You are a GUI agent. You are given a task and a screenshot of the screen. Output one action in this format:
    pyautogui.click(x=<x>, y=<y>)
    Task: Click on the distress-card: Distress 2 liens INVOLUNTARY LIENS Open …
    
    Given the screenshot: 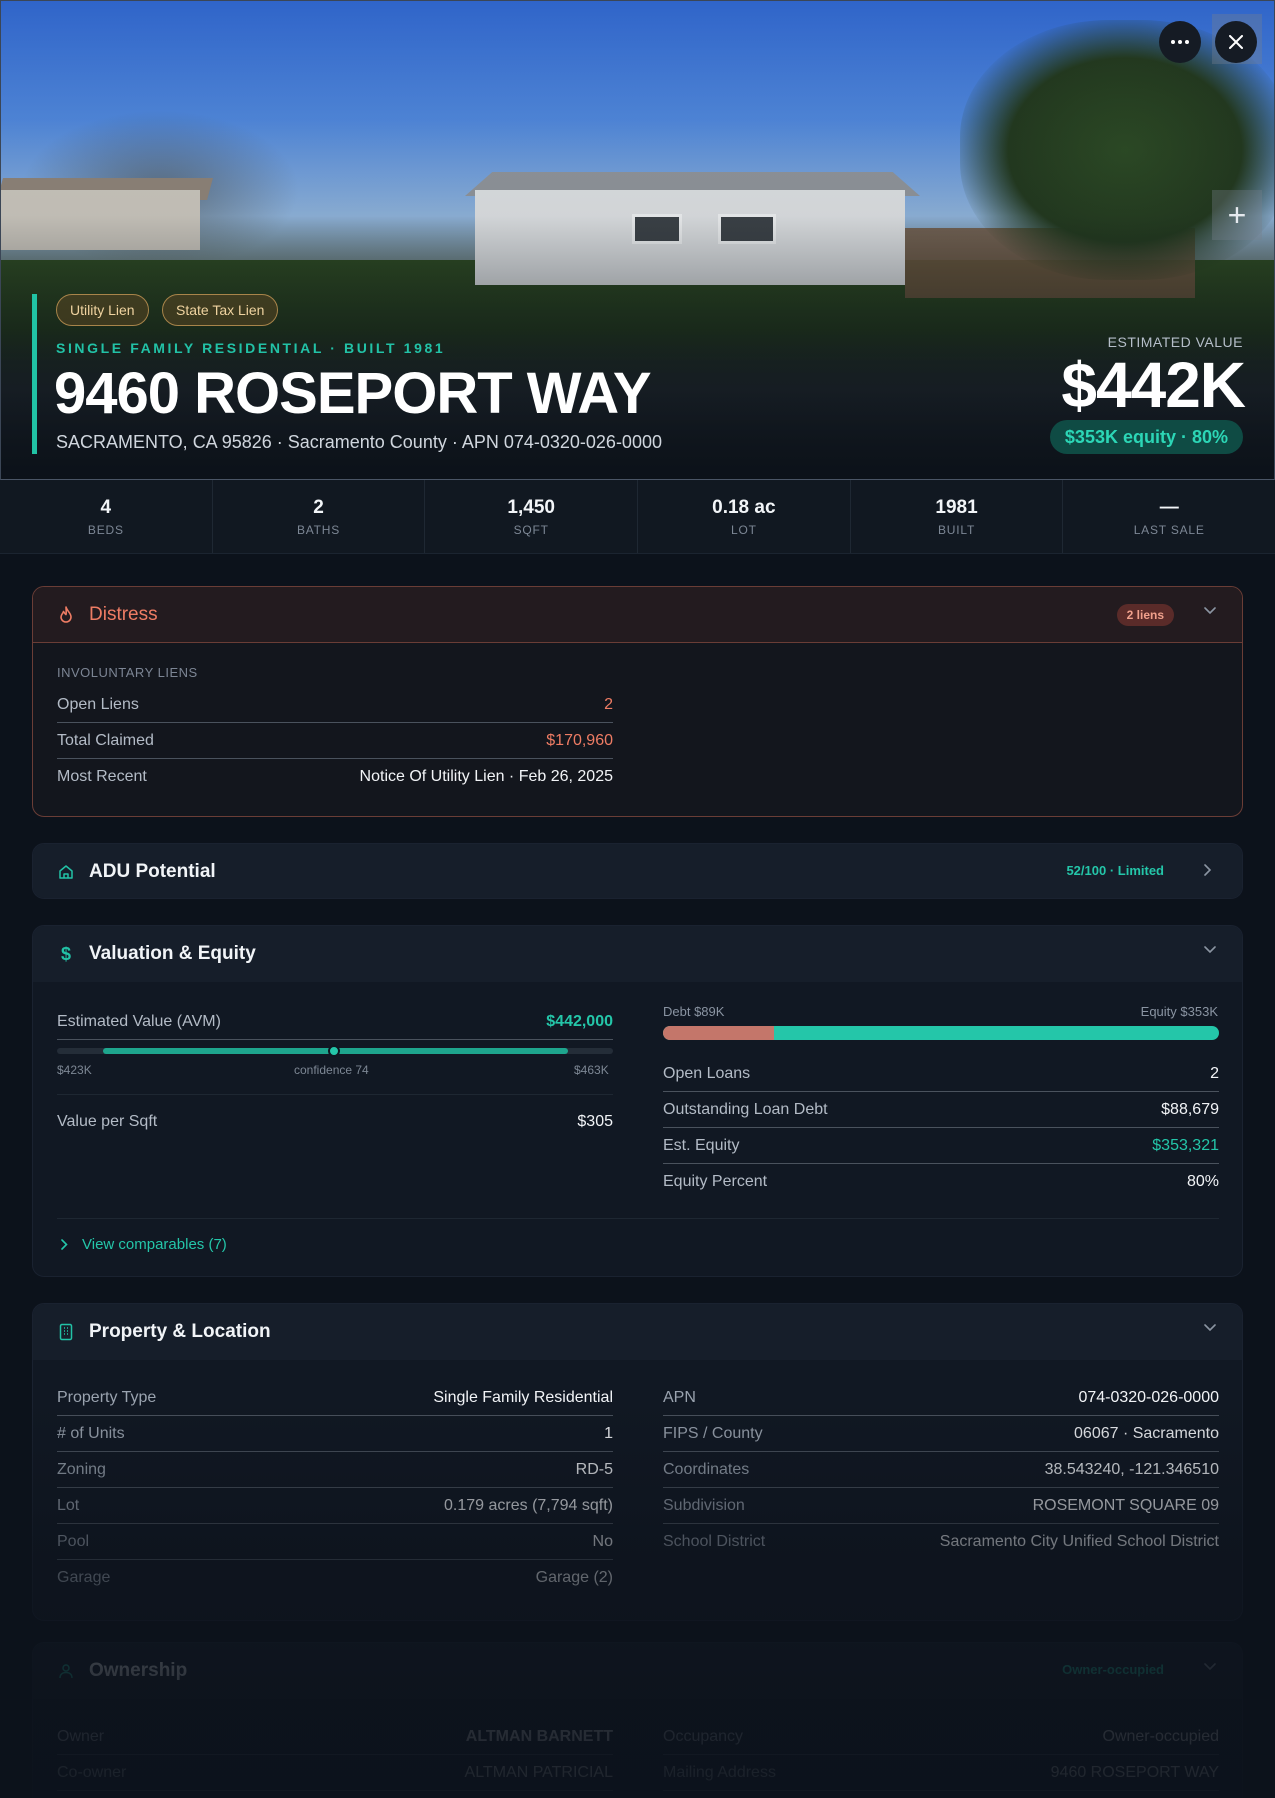 What is the action you would take?
    pyautogui.click(x=637, y=701)
    